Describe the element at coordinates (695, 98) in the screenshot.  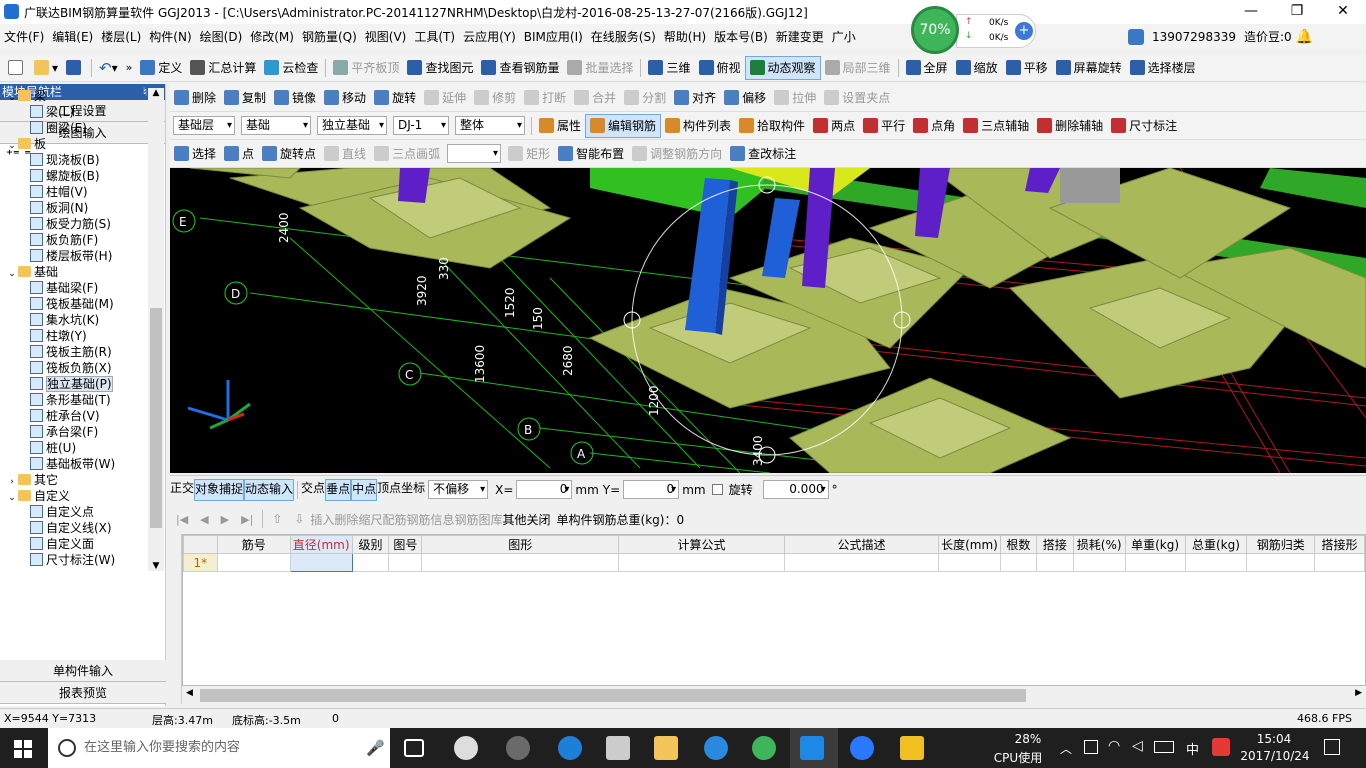
I see `toolbar2-button-10: 对齐` at that location.